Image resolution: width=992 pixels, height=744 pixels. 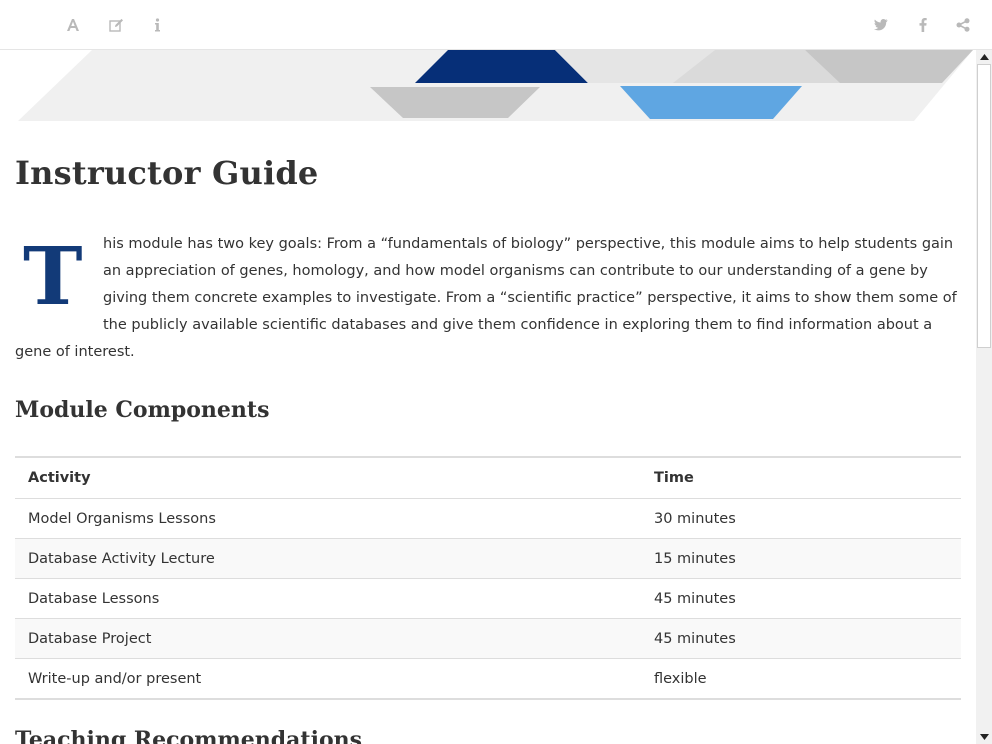 I want to click on time-cell: 30 minutes, so click(x=695, y=518).